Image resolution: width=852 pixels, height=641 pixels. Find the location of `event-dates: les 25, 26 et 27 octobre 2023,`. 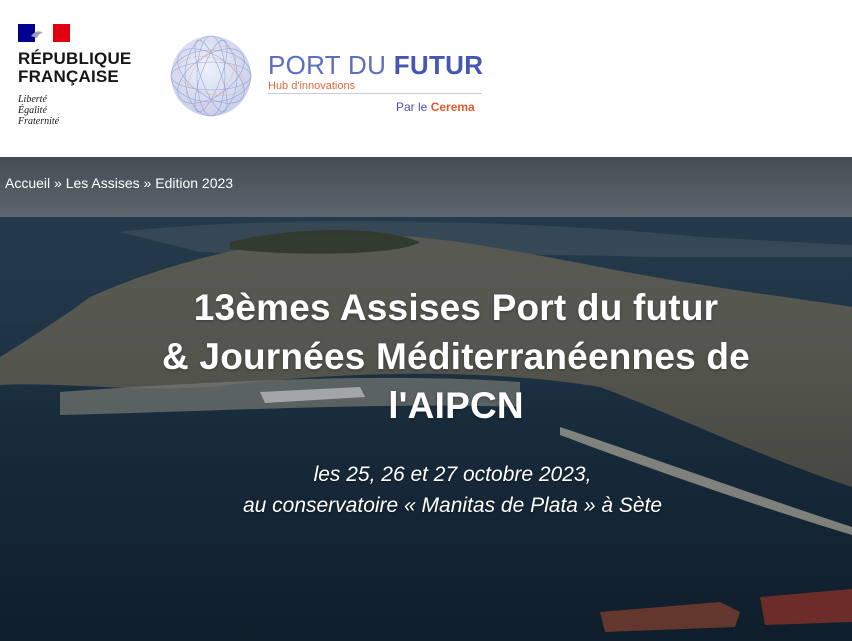

event-dates: les 25, 26 et 27 octobre 2023, is located at coordinates (452, 474).